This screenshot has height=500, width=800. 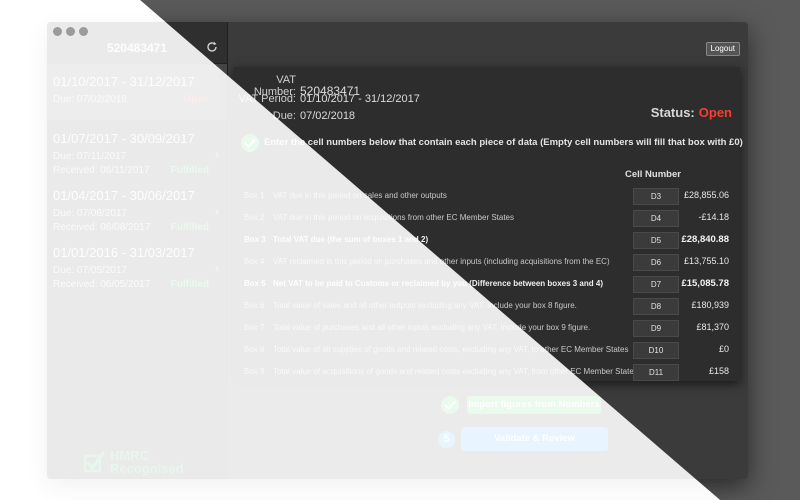 What do you see at coordinates (57, 31) in the screenshot?
I see `close-window-button` at bounding box center [57, 31].